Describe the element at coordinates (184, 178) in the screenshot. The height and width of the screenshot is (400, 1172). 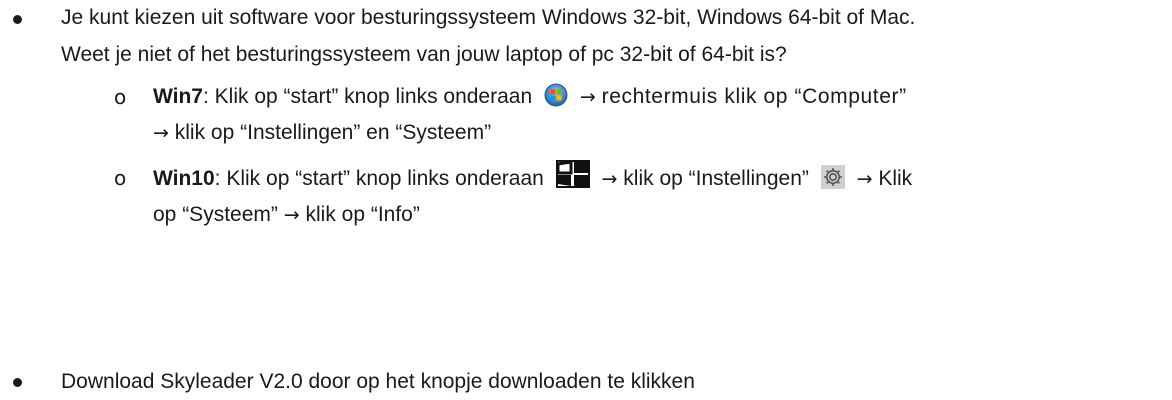
I see `win10-label: Win10` at that location.